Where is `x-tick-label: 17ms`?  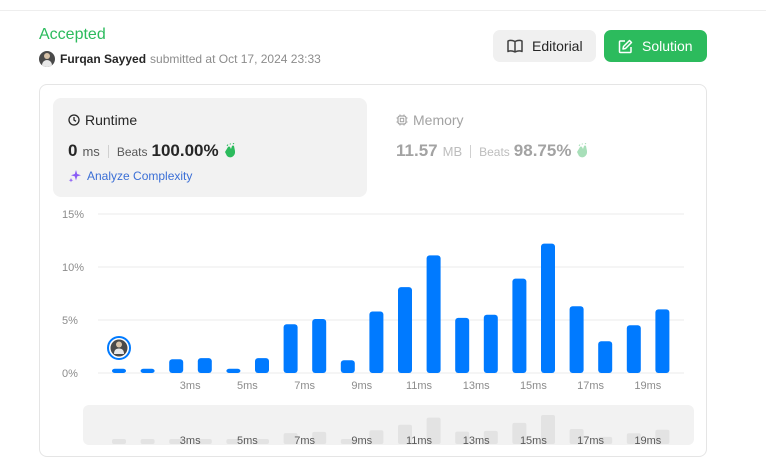 x-tick-label: 17ms is located at coordinates (590, 386).